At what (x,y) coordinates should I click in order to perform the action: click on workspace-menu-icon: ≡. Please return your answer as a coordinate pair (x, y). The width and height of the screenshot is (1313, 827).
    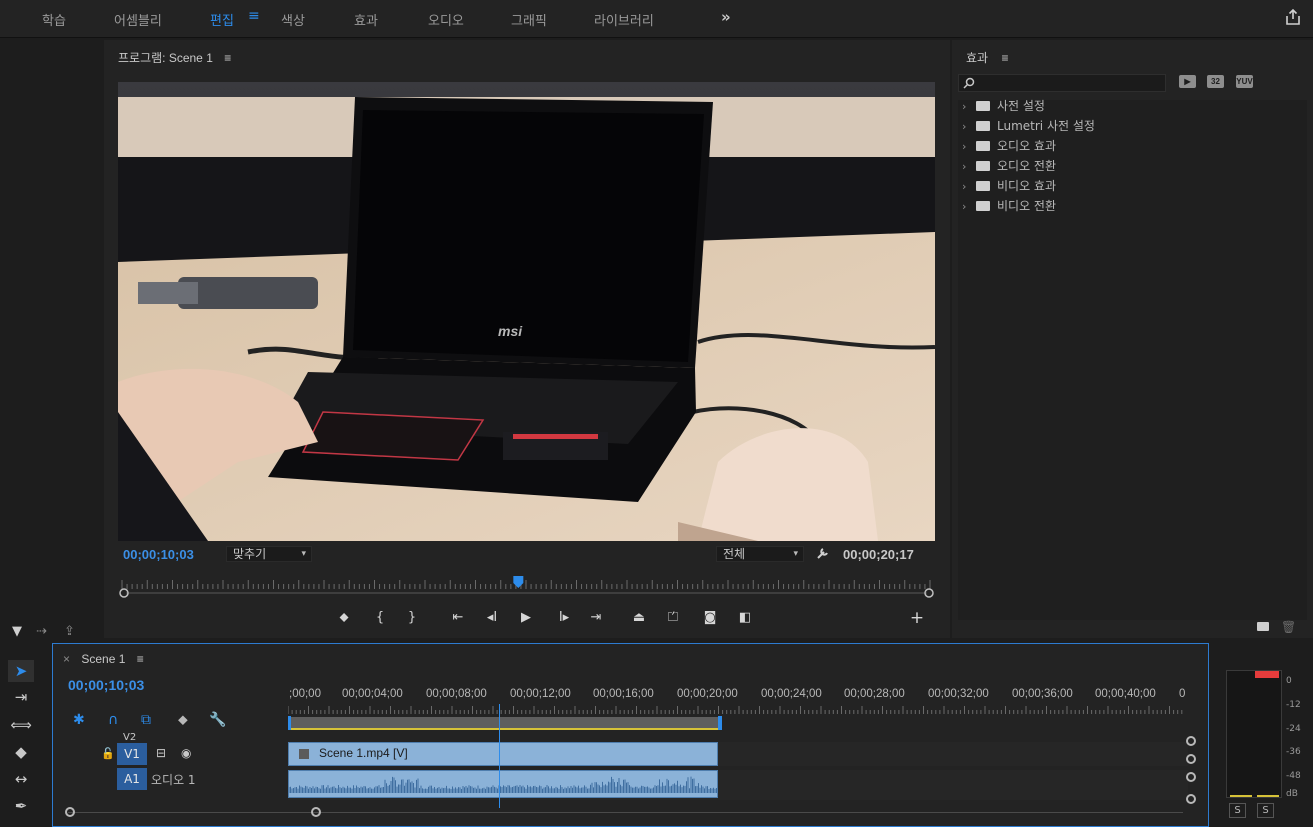
    Looking at the image, I should click on (254, 16).